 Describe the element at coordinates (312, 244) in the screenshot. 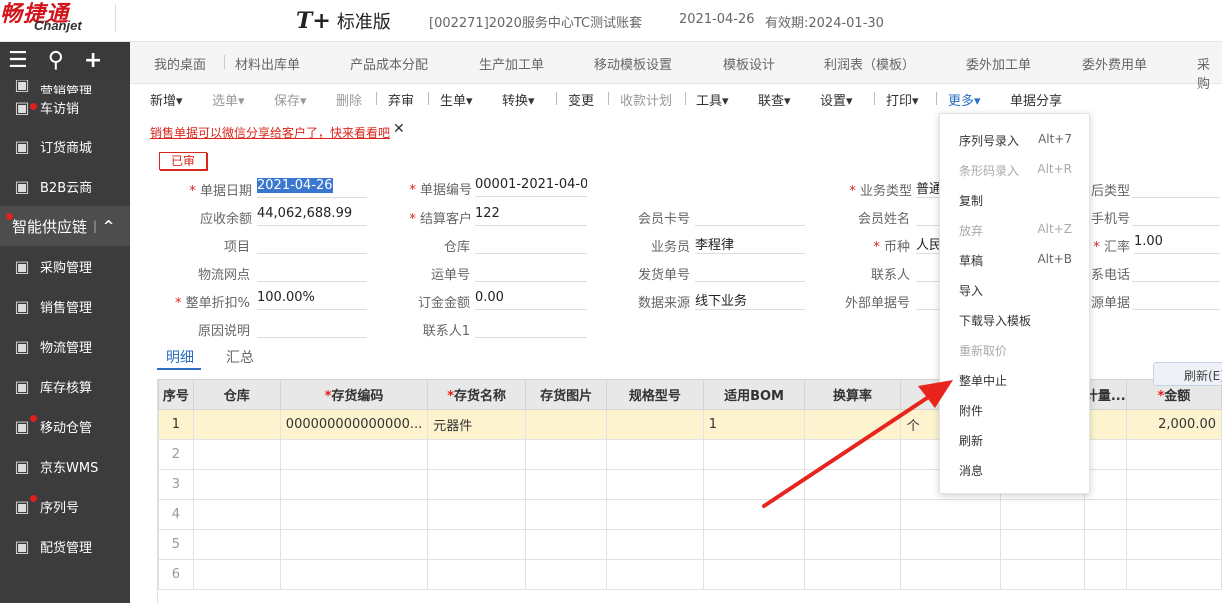

I see `project-field` at that location.